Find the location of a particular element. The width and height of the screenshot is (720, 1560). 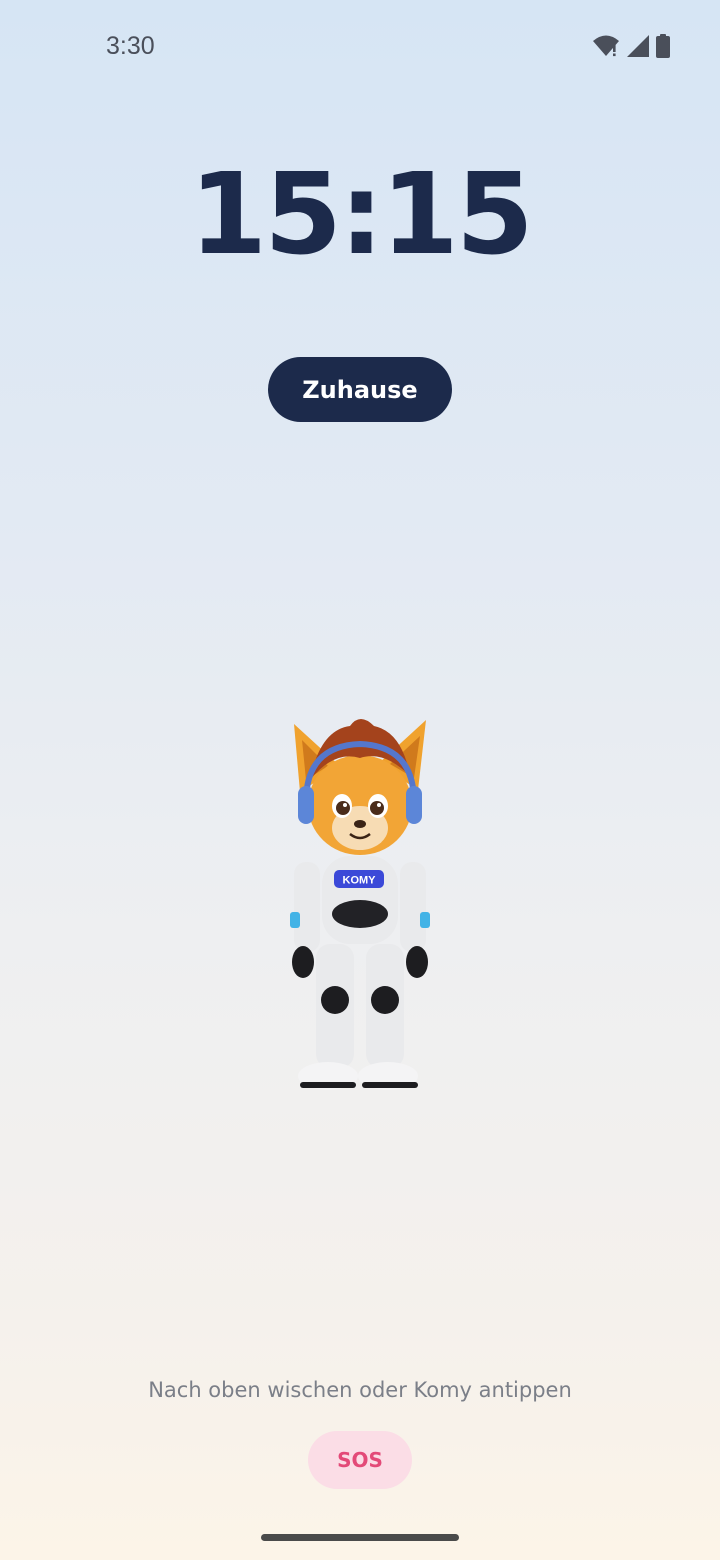

komy-mascot: KOMY is located at coordinates (360, 905).